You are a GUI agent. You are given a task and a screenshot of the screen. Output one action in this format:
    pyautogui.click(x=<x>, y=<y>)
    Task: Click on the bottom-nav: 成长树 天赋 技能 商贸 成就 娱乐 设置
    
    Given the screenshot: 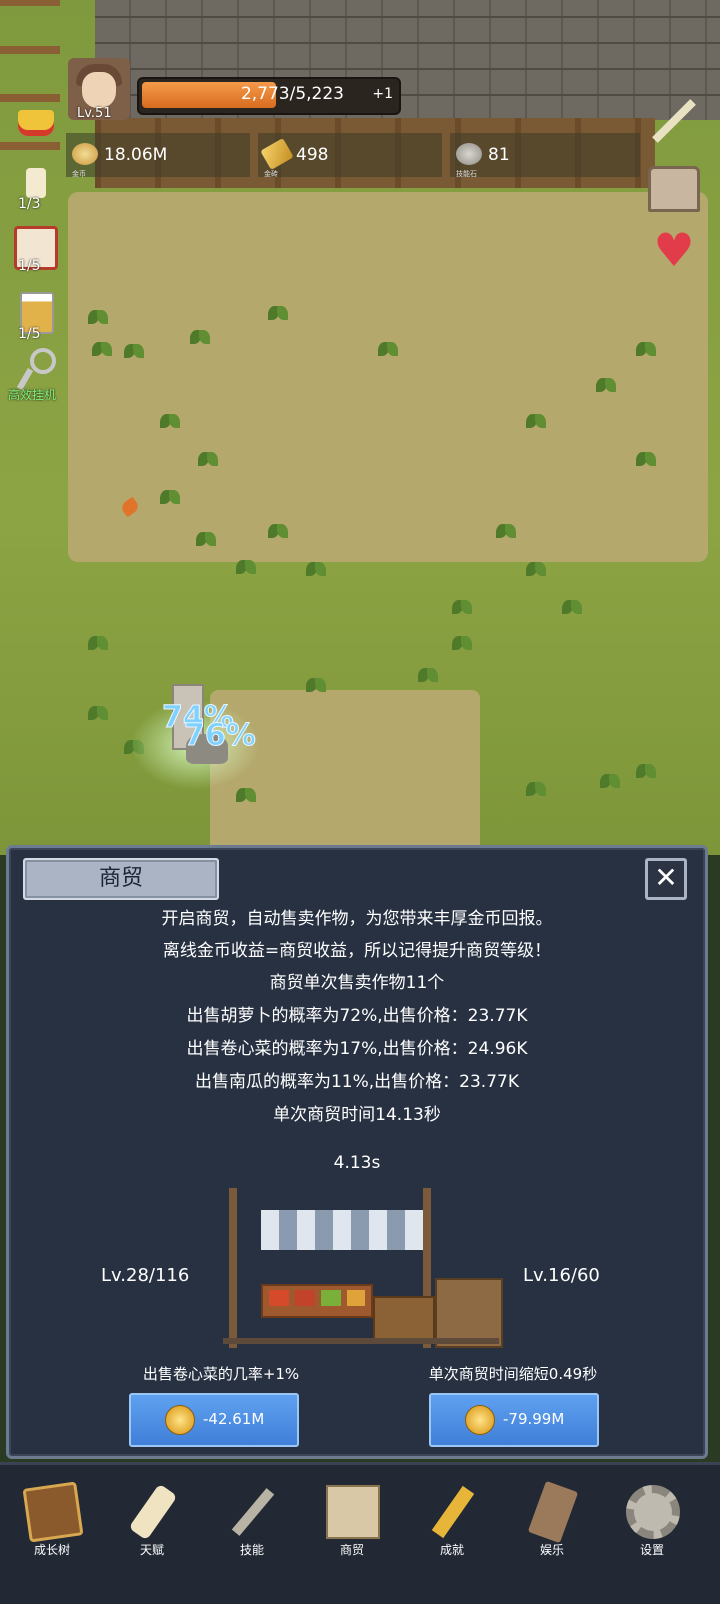 What is the action you would take?
    pyautogui.click(x=360, y=1533)
    